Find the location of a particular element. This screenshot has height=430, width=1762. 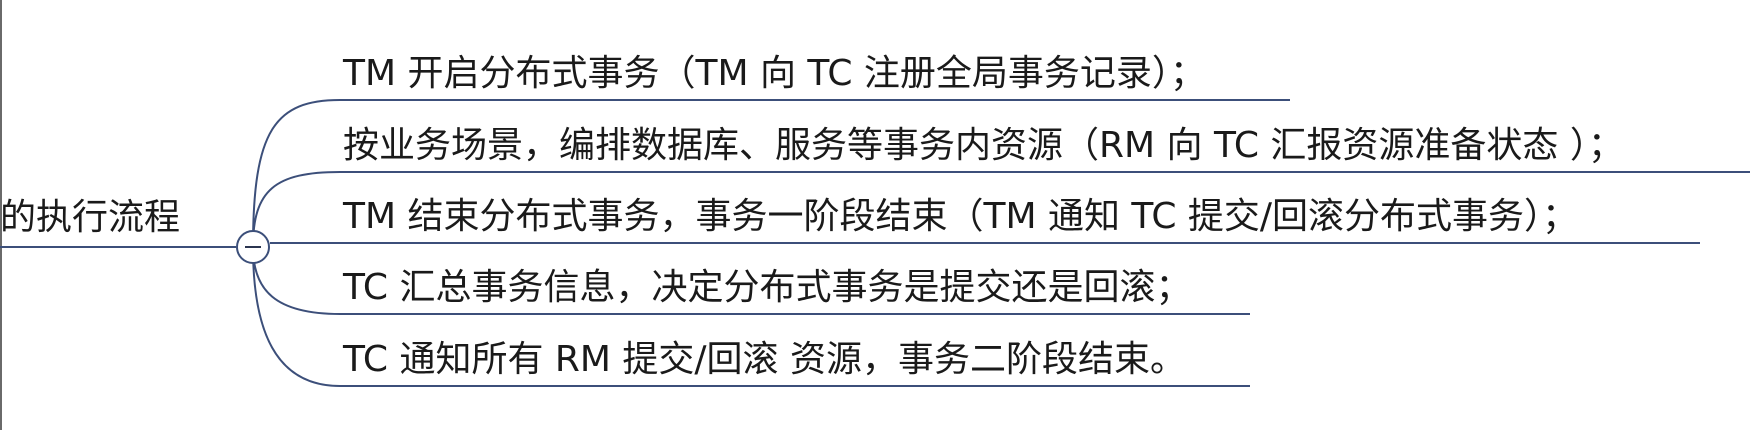

child-node-1: TM 开启分布式事务（TM 向 TC 注册全局事务记录）； is located at coordinates (774, 74).